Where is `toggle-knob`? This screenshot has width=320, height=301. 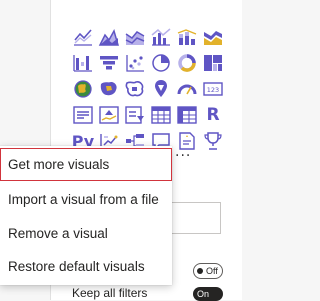 toggle-knob is located at coordinates (200, 271).